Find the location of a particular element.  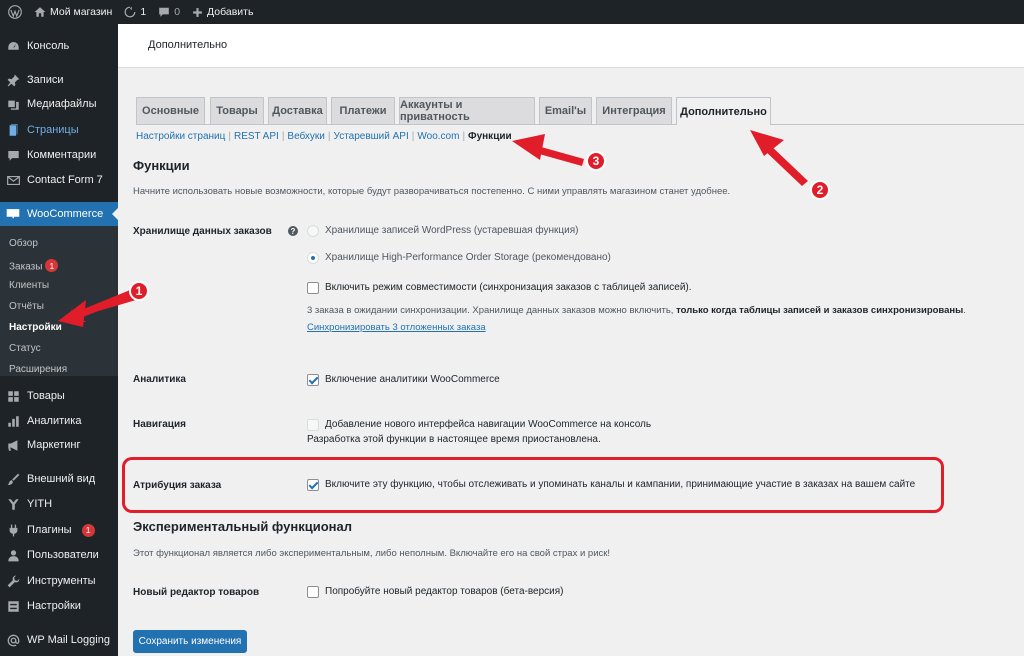

submenu-item-orders: Заказы 1 is located at coordinates (34, 266).